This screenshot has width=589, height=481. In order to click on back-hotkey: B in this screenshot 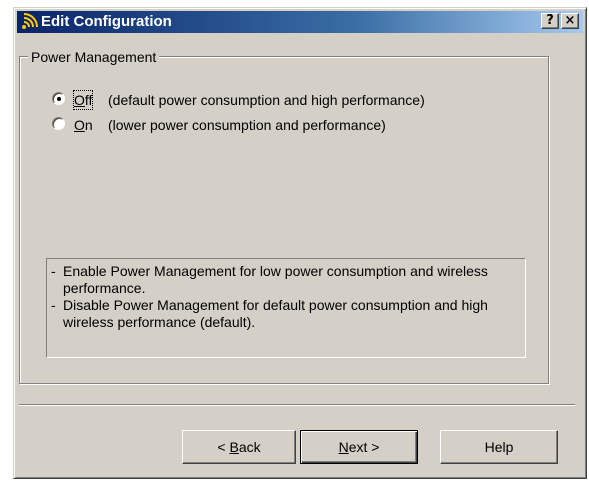, I will do `click(234, 447)`.